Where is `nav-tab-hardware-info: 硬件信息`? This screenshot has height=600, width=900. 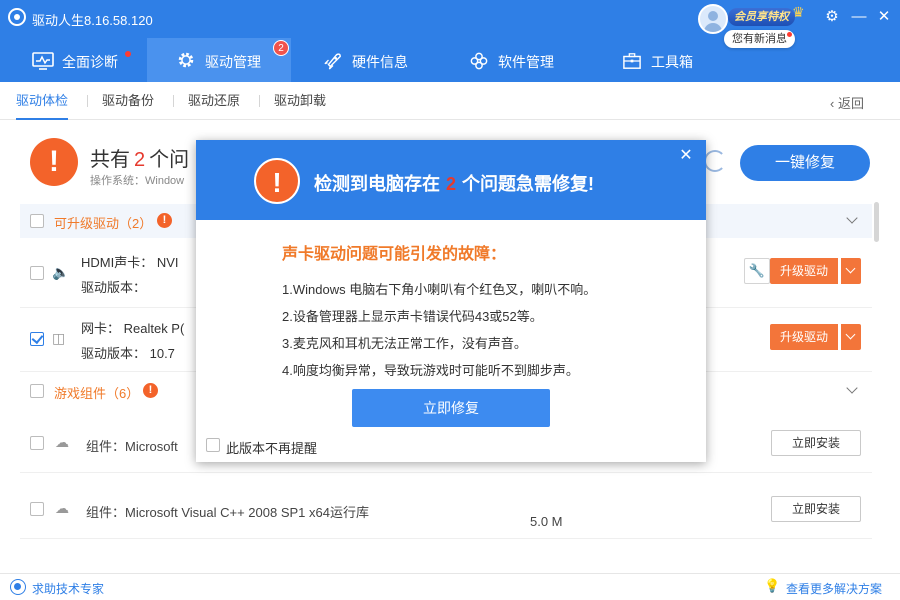
nav-tab-hardware-info: 硬件信息 is located at coordinates (382, 60).